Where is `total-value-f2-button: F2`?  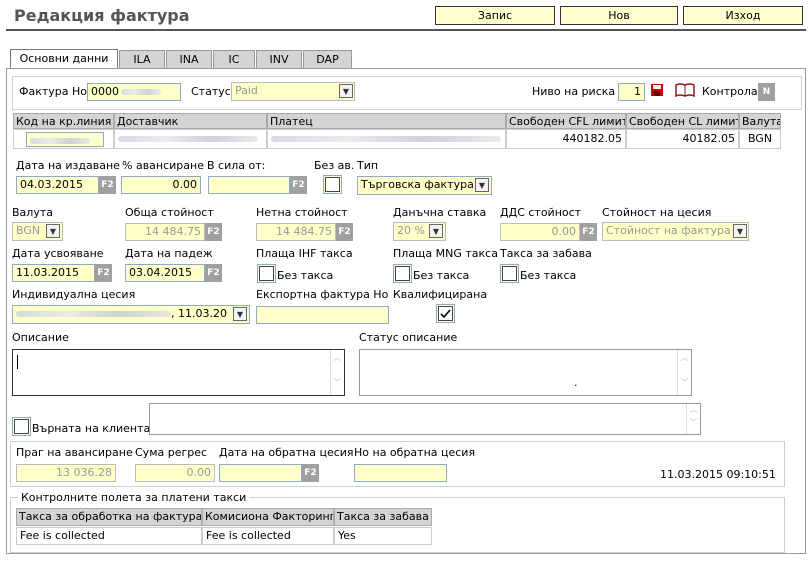
total-value-f2-button: F2 is located at coordinates (213, 232).